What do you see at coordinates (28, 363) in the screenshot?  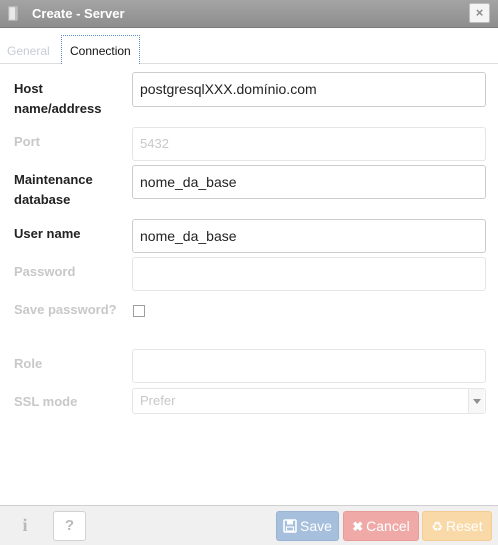 I see `role-label: Role` at bounding box center [28, 363].